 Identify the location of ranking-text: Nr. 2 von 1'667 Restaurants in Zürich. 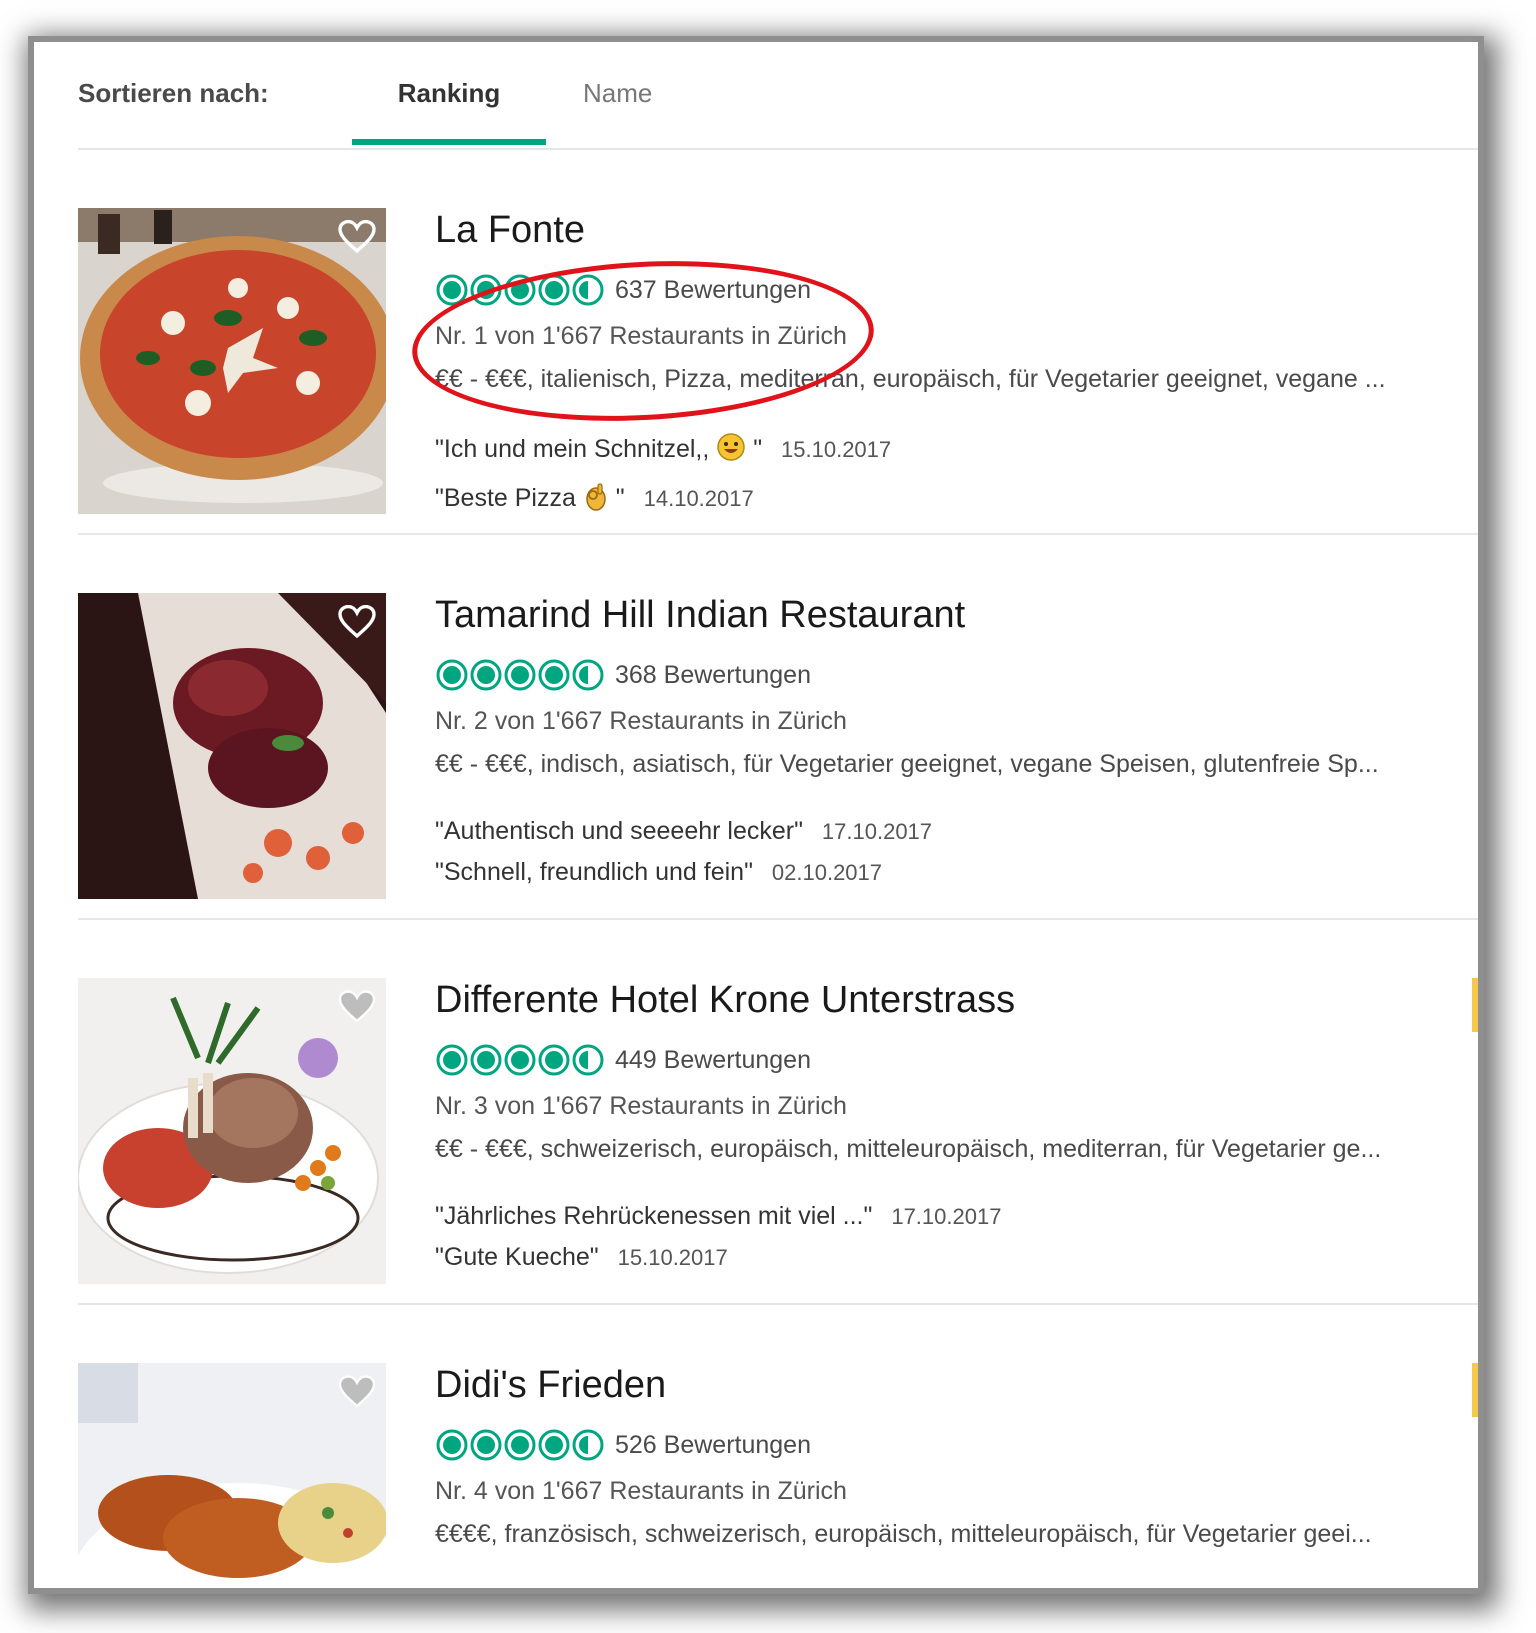
(641, 721).